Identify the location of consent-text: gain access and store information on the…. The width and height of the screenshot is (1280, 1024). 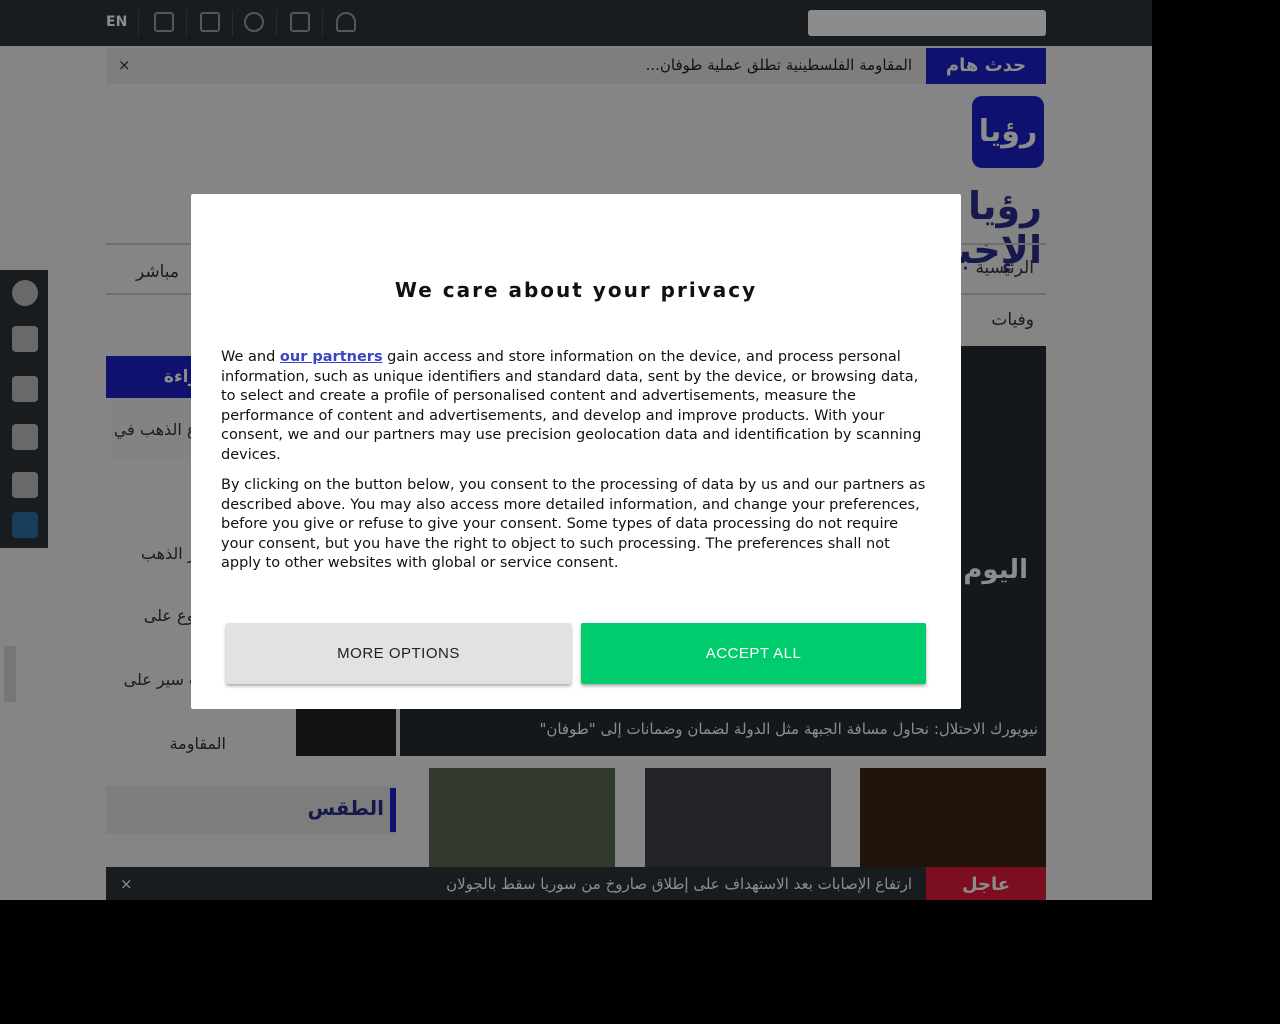
(571, 406).